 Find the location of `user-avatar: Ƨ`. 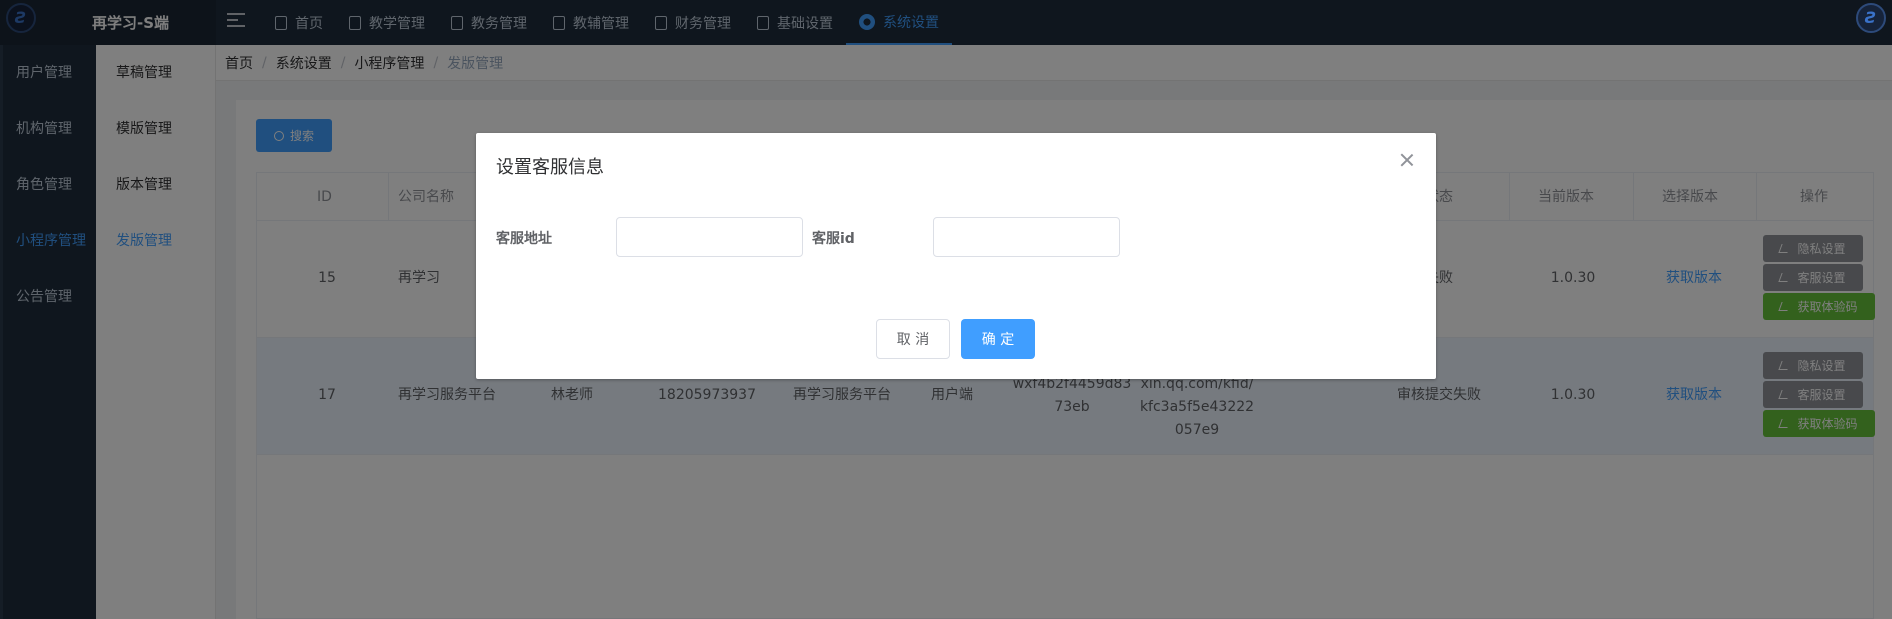

user-avatar: Ƨ is located at coordinates (1871, 18).